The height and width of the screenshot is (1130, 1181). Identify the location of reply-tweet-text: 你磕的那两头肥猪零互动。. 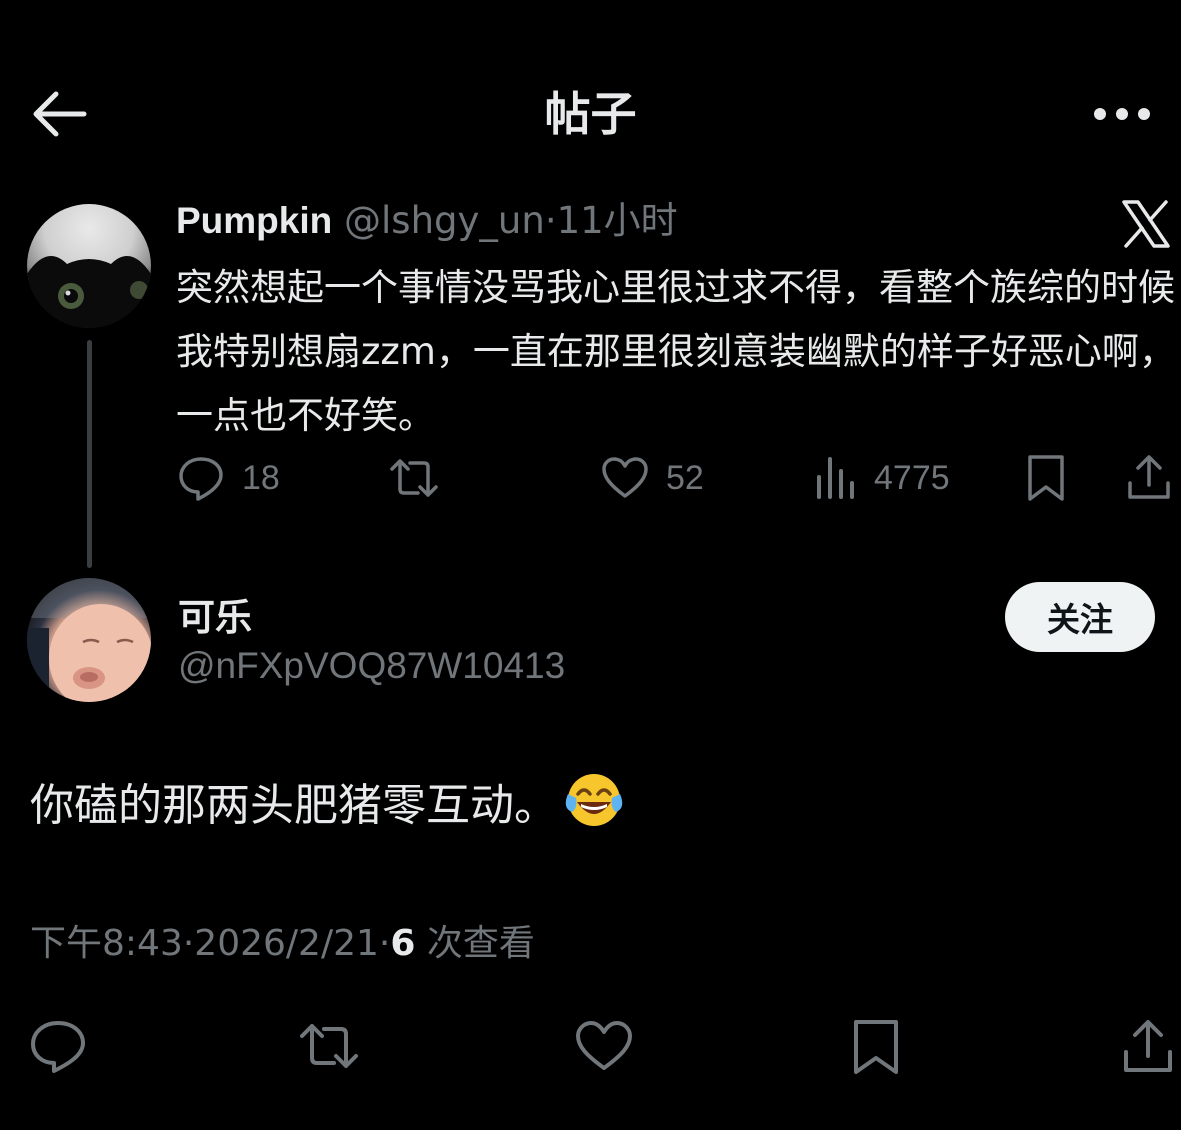
(327, 804).